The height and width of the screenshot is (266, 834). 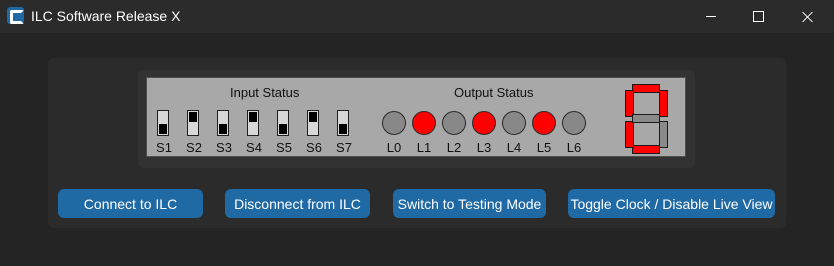 I want to click on segment-e, so click(x=629, y=134).